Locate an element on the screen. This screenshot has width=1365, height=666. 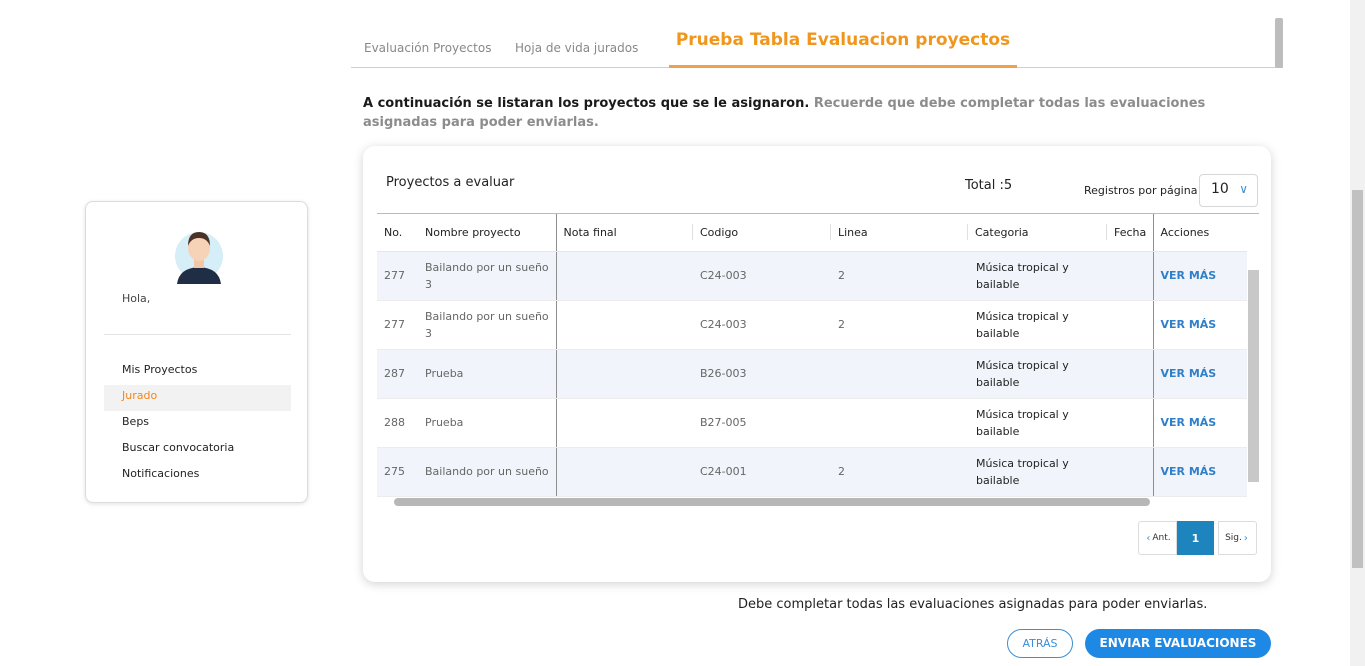
col-header-fecha: Fecha is located at coordinates (1130, 233).